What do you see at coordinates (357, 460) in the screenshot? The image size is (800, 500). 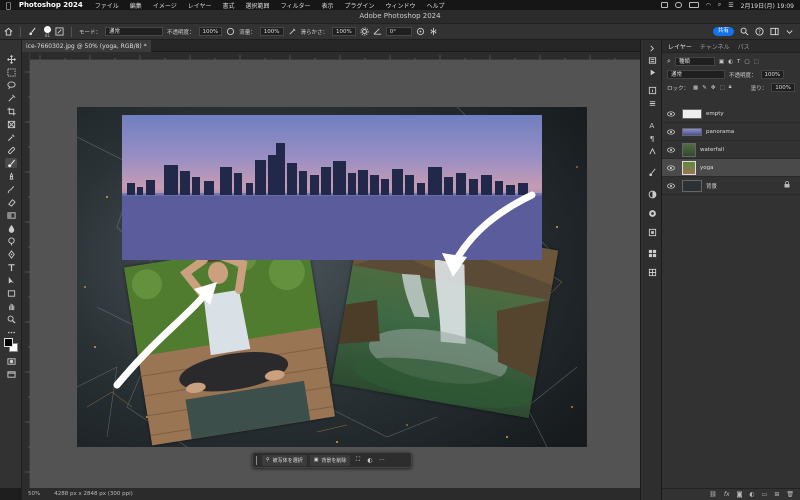 I see `transform-icon: ⛶` at bounding box center [357, 460].